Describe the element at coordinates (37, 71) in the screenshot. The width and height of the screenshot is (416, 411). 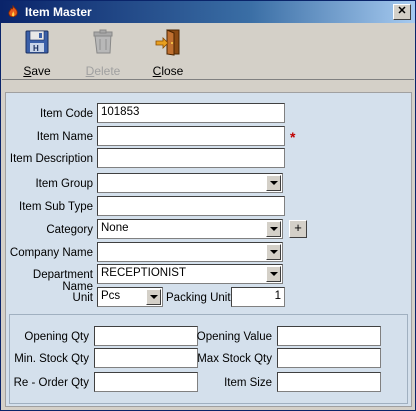
I see `save-label: Save` at that location.